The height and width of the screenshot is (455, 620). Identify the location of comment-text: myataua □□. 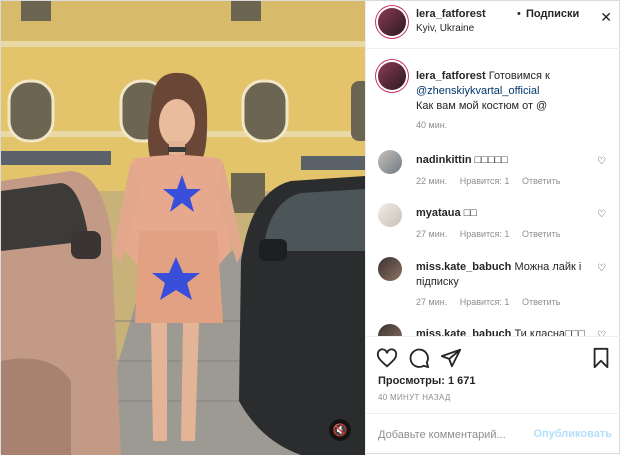
(503, 213).